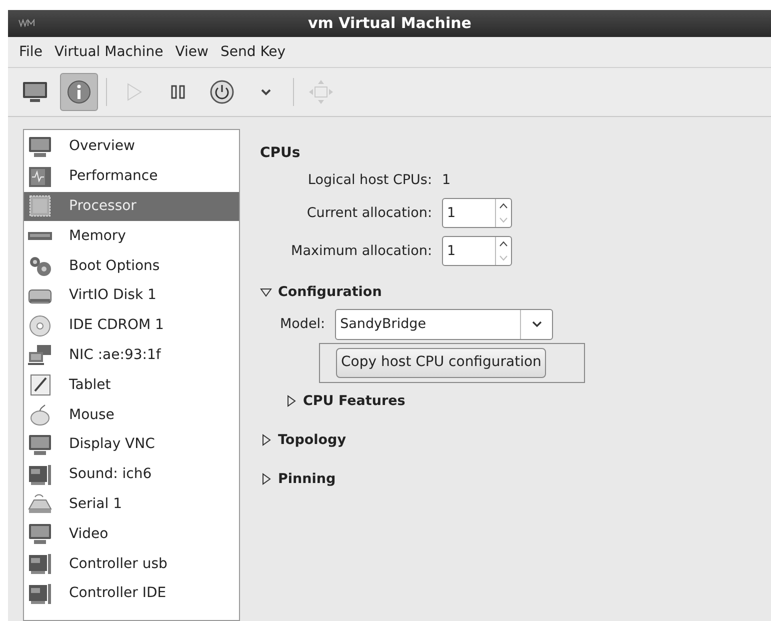 The height and width of the screenshot is (621, 771). Describe the element at coordinates (361, 252) in the screenshot. I see `field-label: Maximum allocation:` at that location.